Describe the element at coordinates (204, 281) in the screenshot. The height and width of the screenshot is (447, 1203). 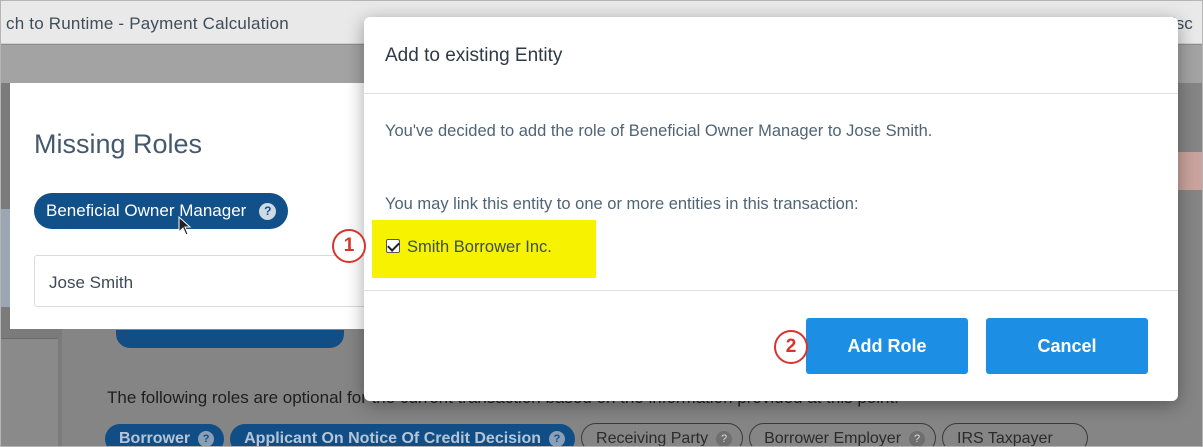
I see `entity-option-jose-smith: Jose Smith` at that location.